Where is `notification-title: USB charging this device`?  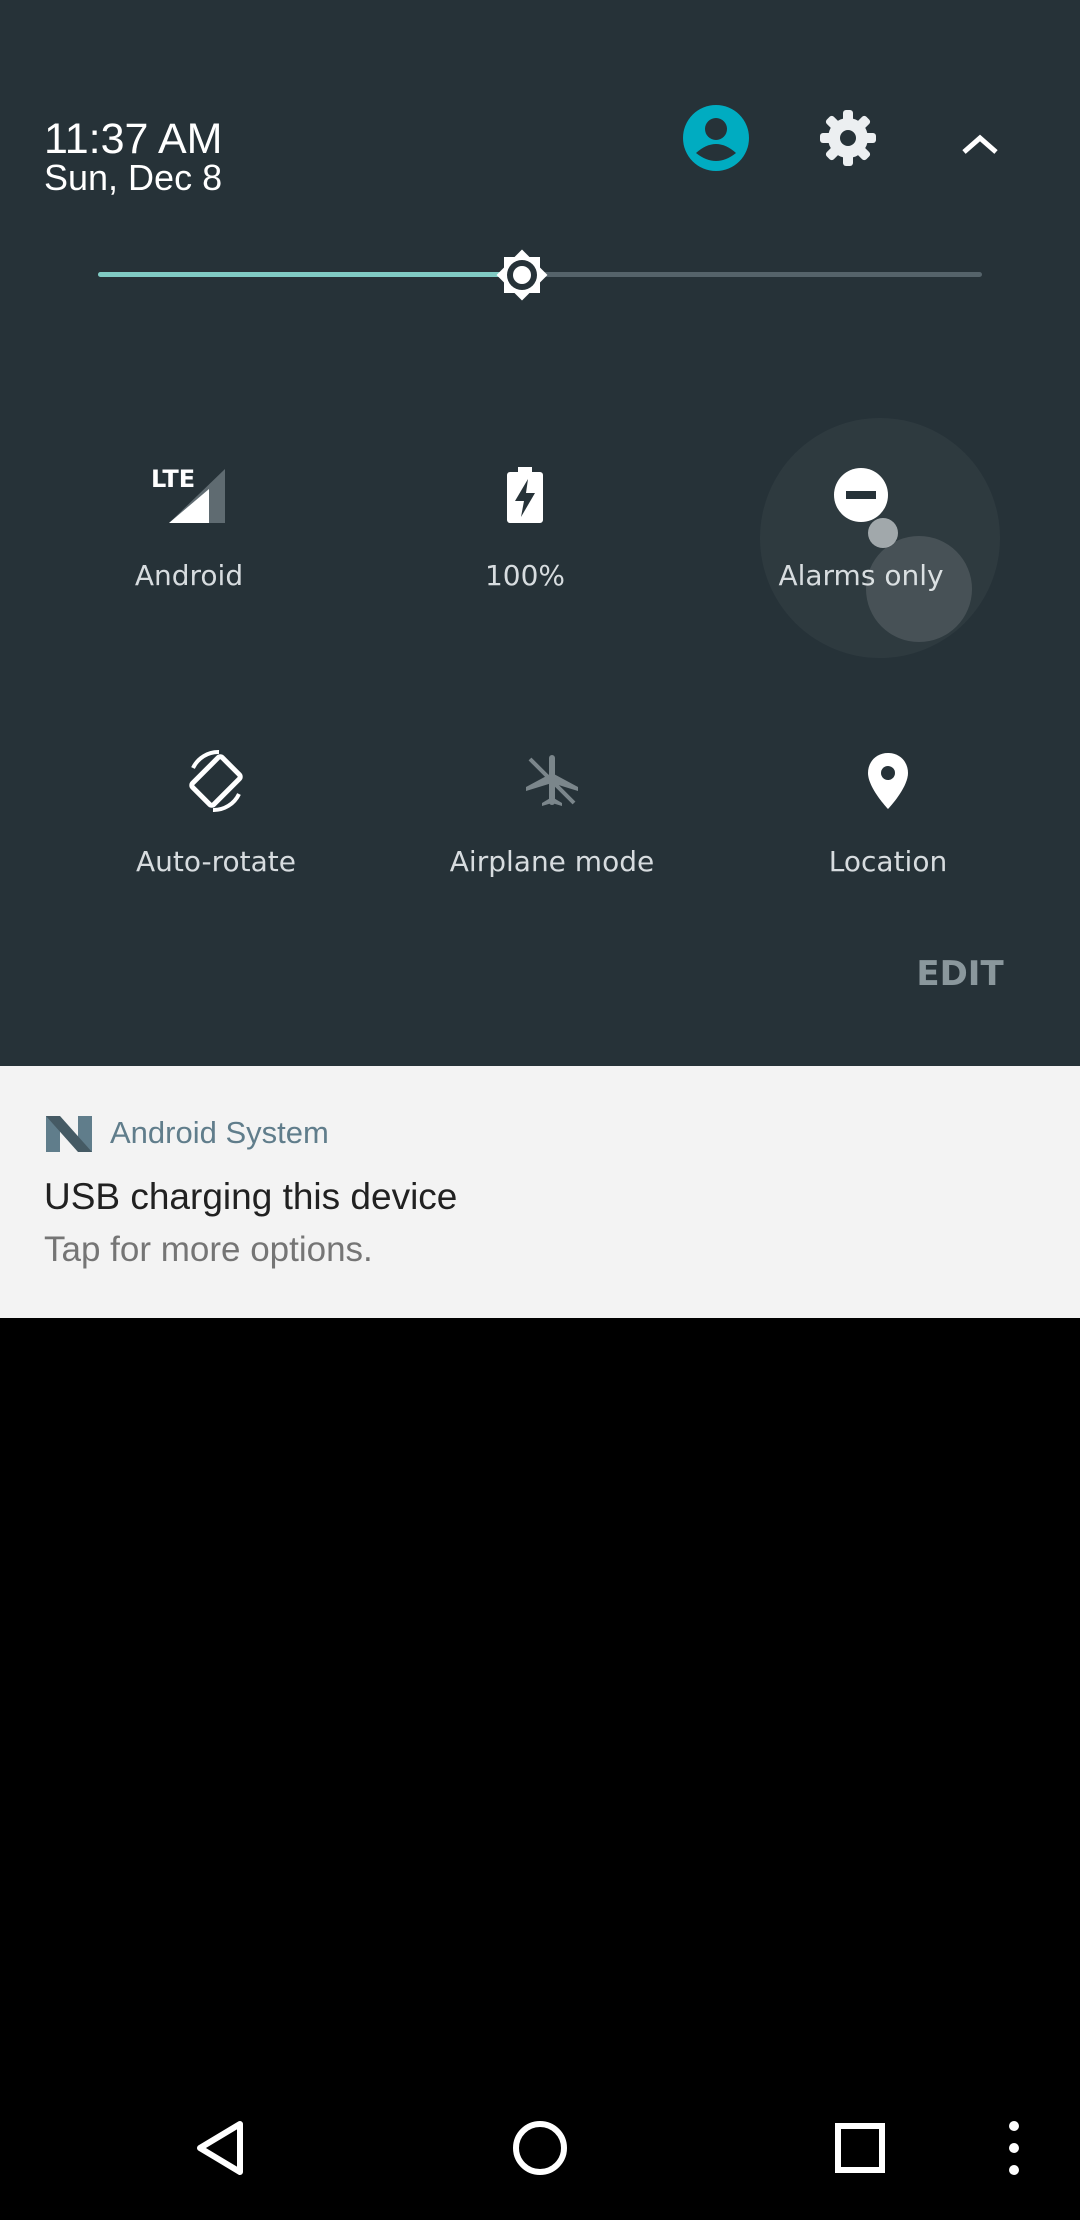 notification-title: USB charging this device is located at coordinates (251, 1196).